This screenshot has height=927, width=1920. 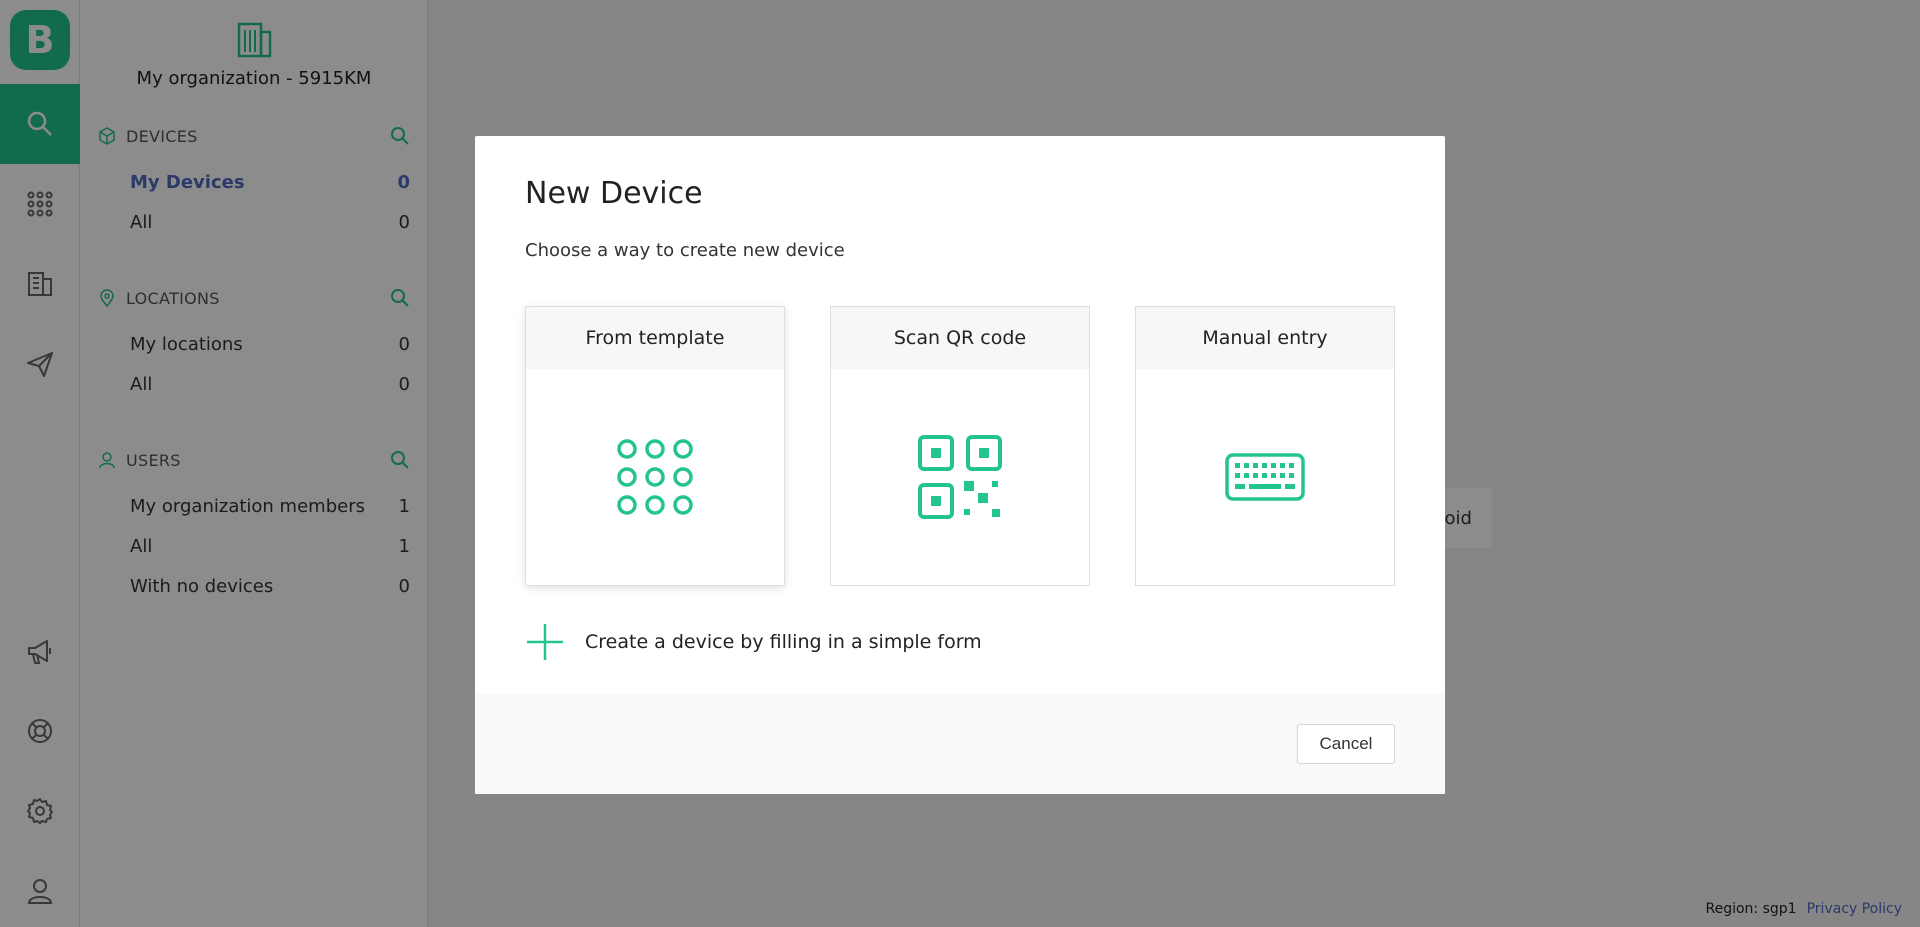 What do you see at coordinates (655, 477) in the screenshot?
I see `template-grid-icon` at bounding box center [655, 477].